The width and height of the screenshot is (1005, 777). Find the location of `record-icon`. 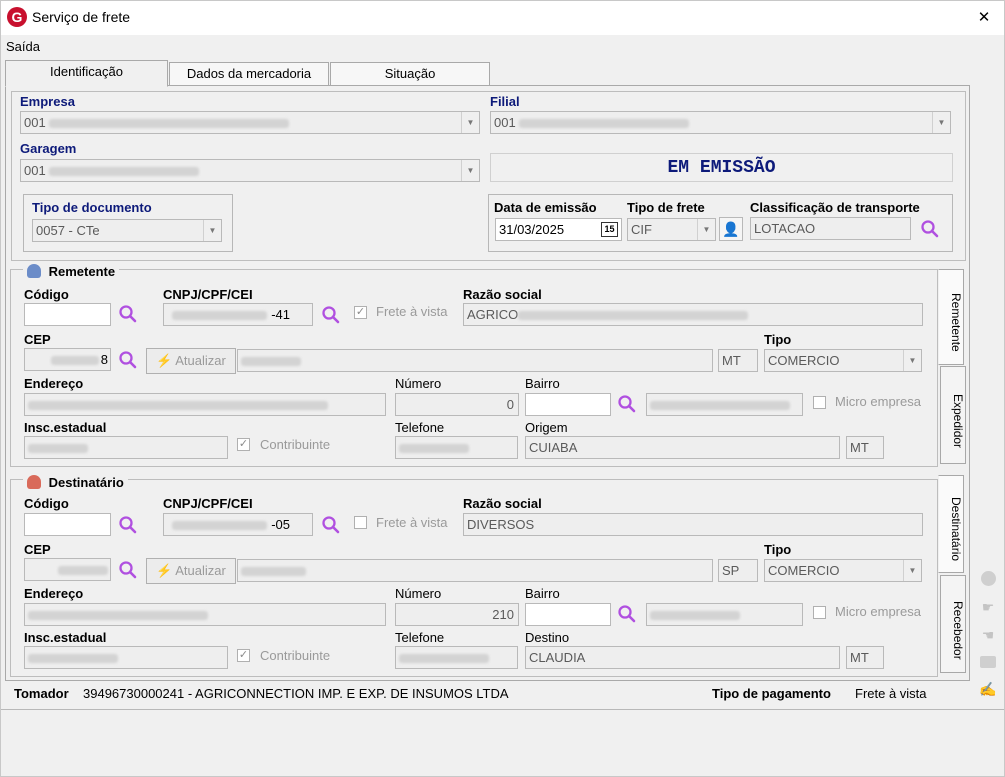

record-icon is located at coordinates (988, 579).